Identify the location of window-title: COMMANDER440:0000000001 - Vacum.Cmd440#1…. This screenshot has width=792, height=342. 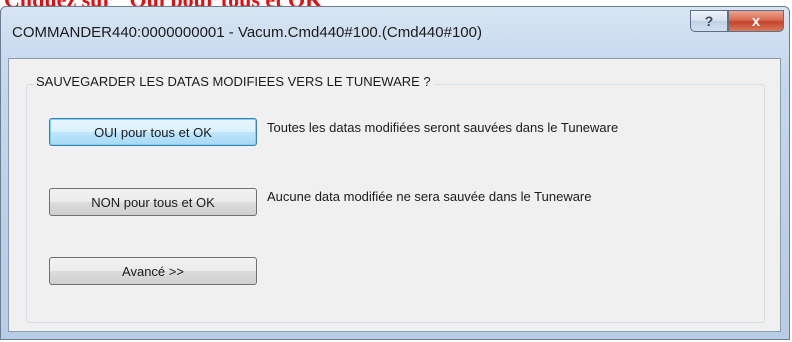
(247, 32).